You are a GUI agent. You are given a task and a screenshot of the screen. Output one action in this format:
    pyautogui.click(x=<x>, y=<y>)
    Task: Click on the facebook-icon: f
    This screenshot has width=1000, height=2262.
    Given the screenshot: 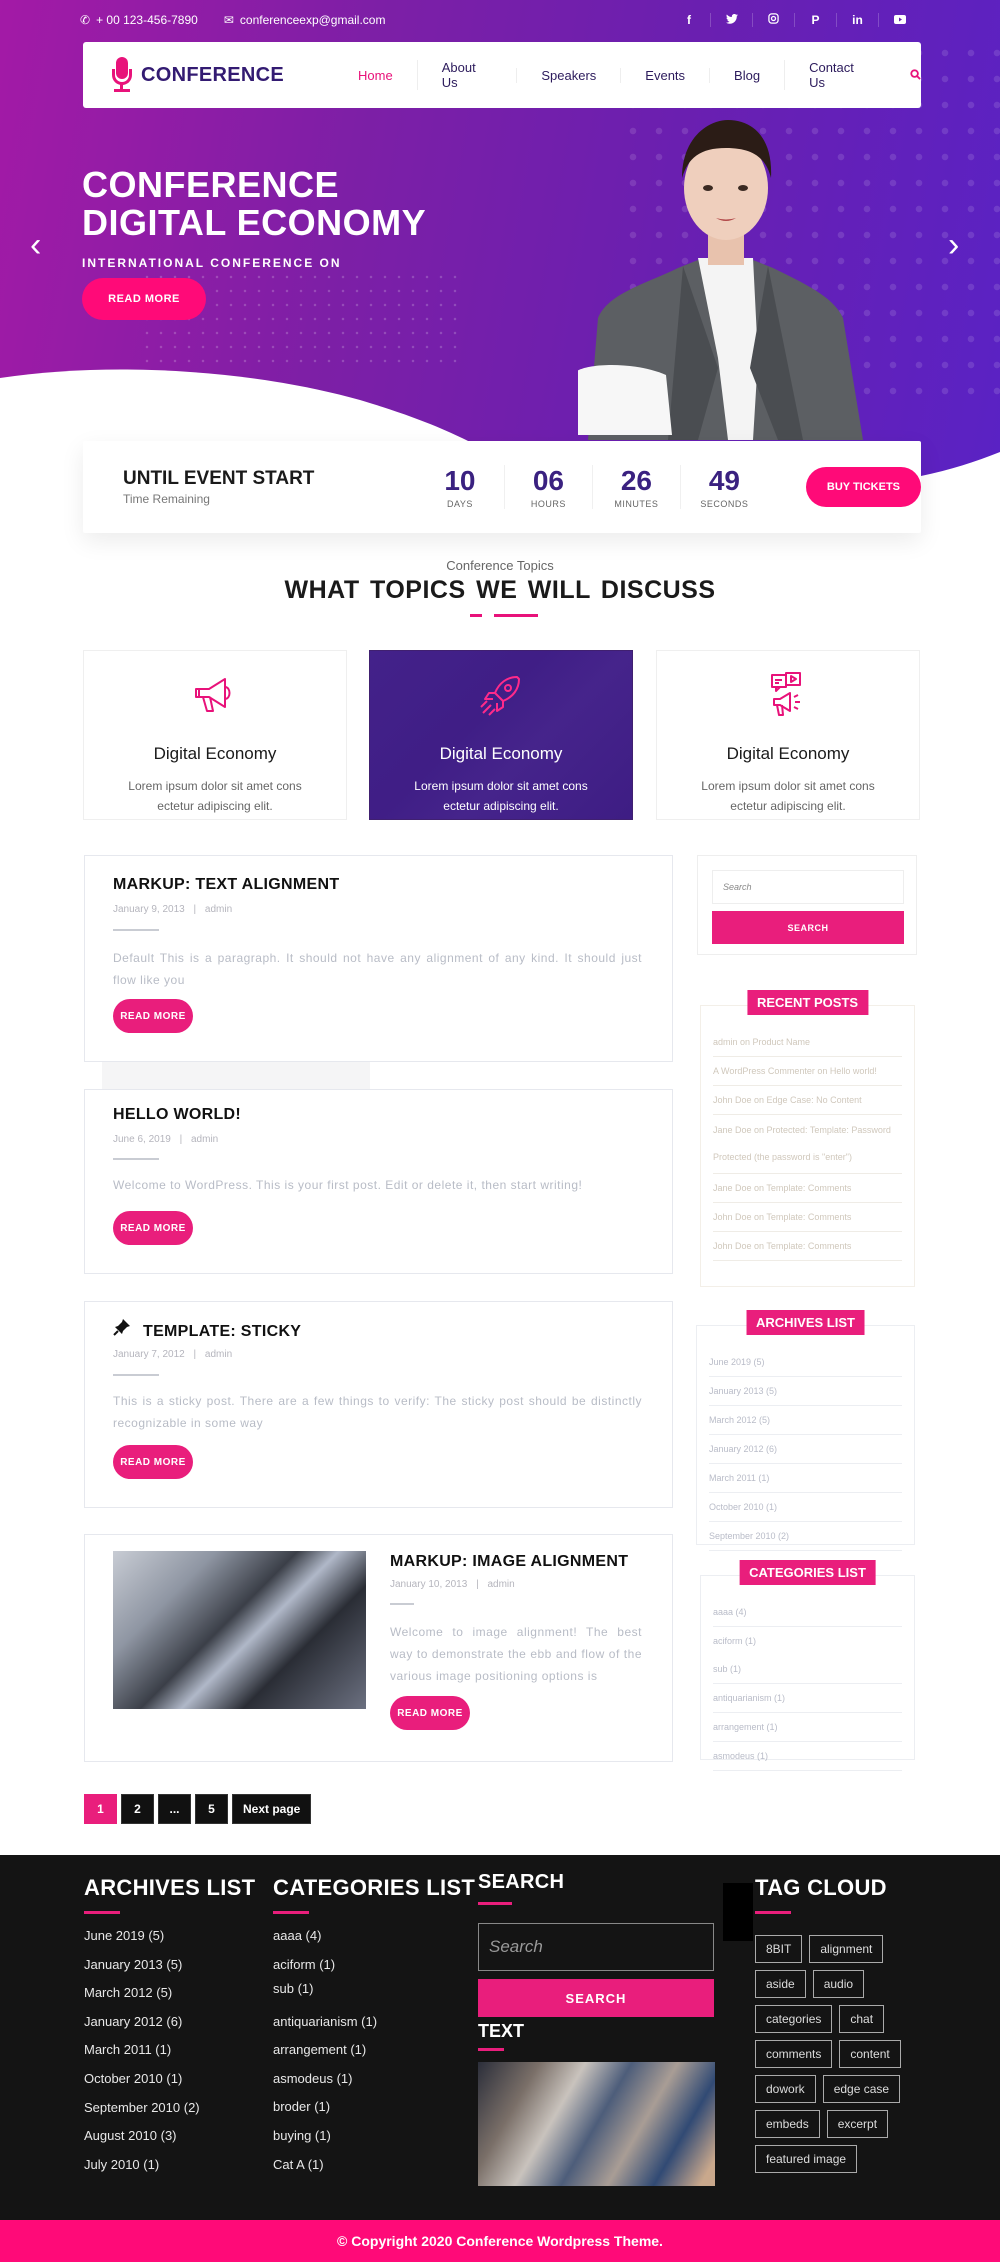 What is the action you would take?
    pyautogui.click(x=689, y=20)
    